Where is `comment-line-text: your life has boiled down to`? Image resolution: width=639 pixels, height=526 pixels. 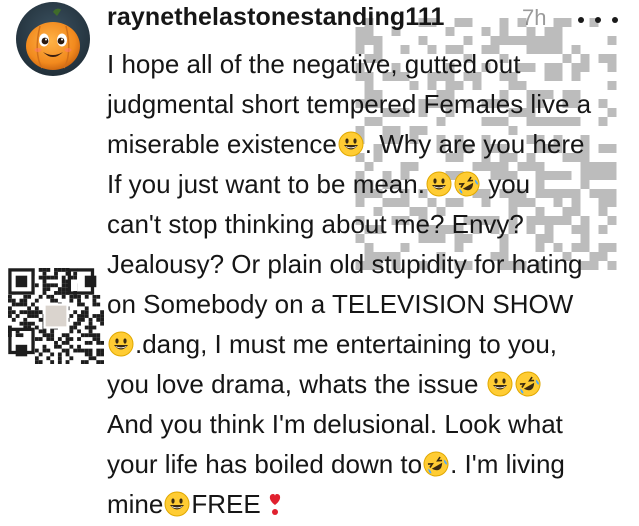
comment-line-text: your life has boiled down to is located at coordinates (265, 464).